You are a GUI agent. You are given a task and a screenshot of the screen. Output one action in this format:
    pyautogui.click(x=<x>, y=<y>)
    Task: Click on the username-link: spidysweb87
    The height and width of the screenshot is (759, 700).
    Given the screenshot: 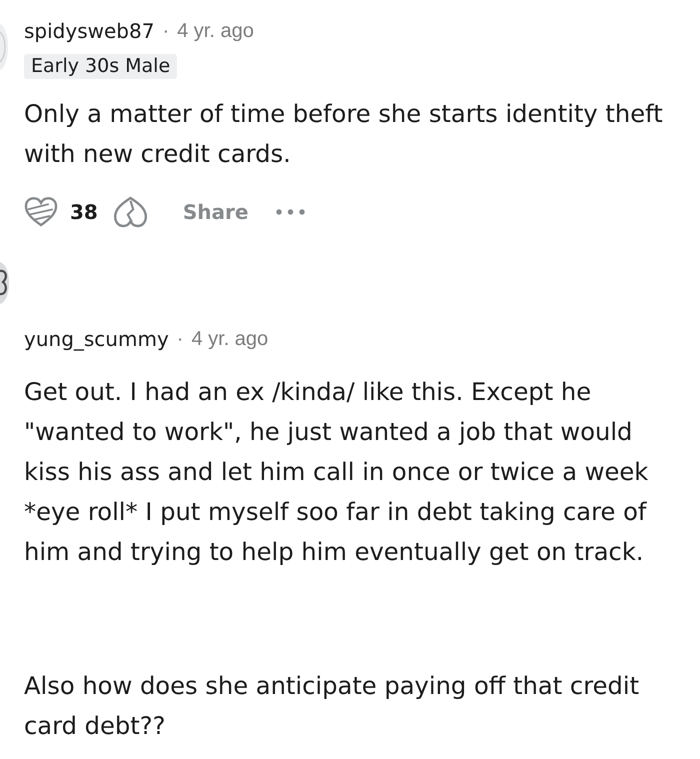 What is the action you would take?
    pyautogui.click(x=89, y=31)
    